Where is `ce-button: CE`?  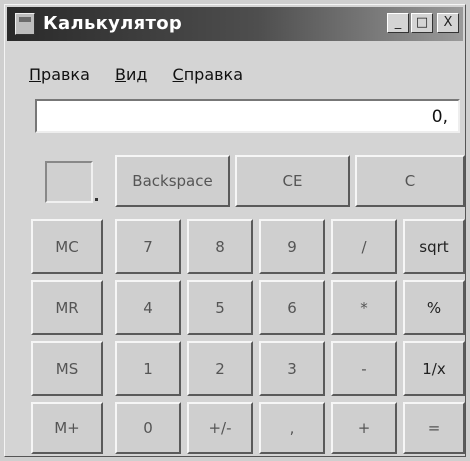 ce-button: CE is located at coordinates (292, 181).